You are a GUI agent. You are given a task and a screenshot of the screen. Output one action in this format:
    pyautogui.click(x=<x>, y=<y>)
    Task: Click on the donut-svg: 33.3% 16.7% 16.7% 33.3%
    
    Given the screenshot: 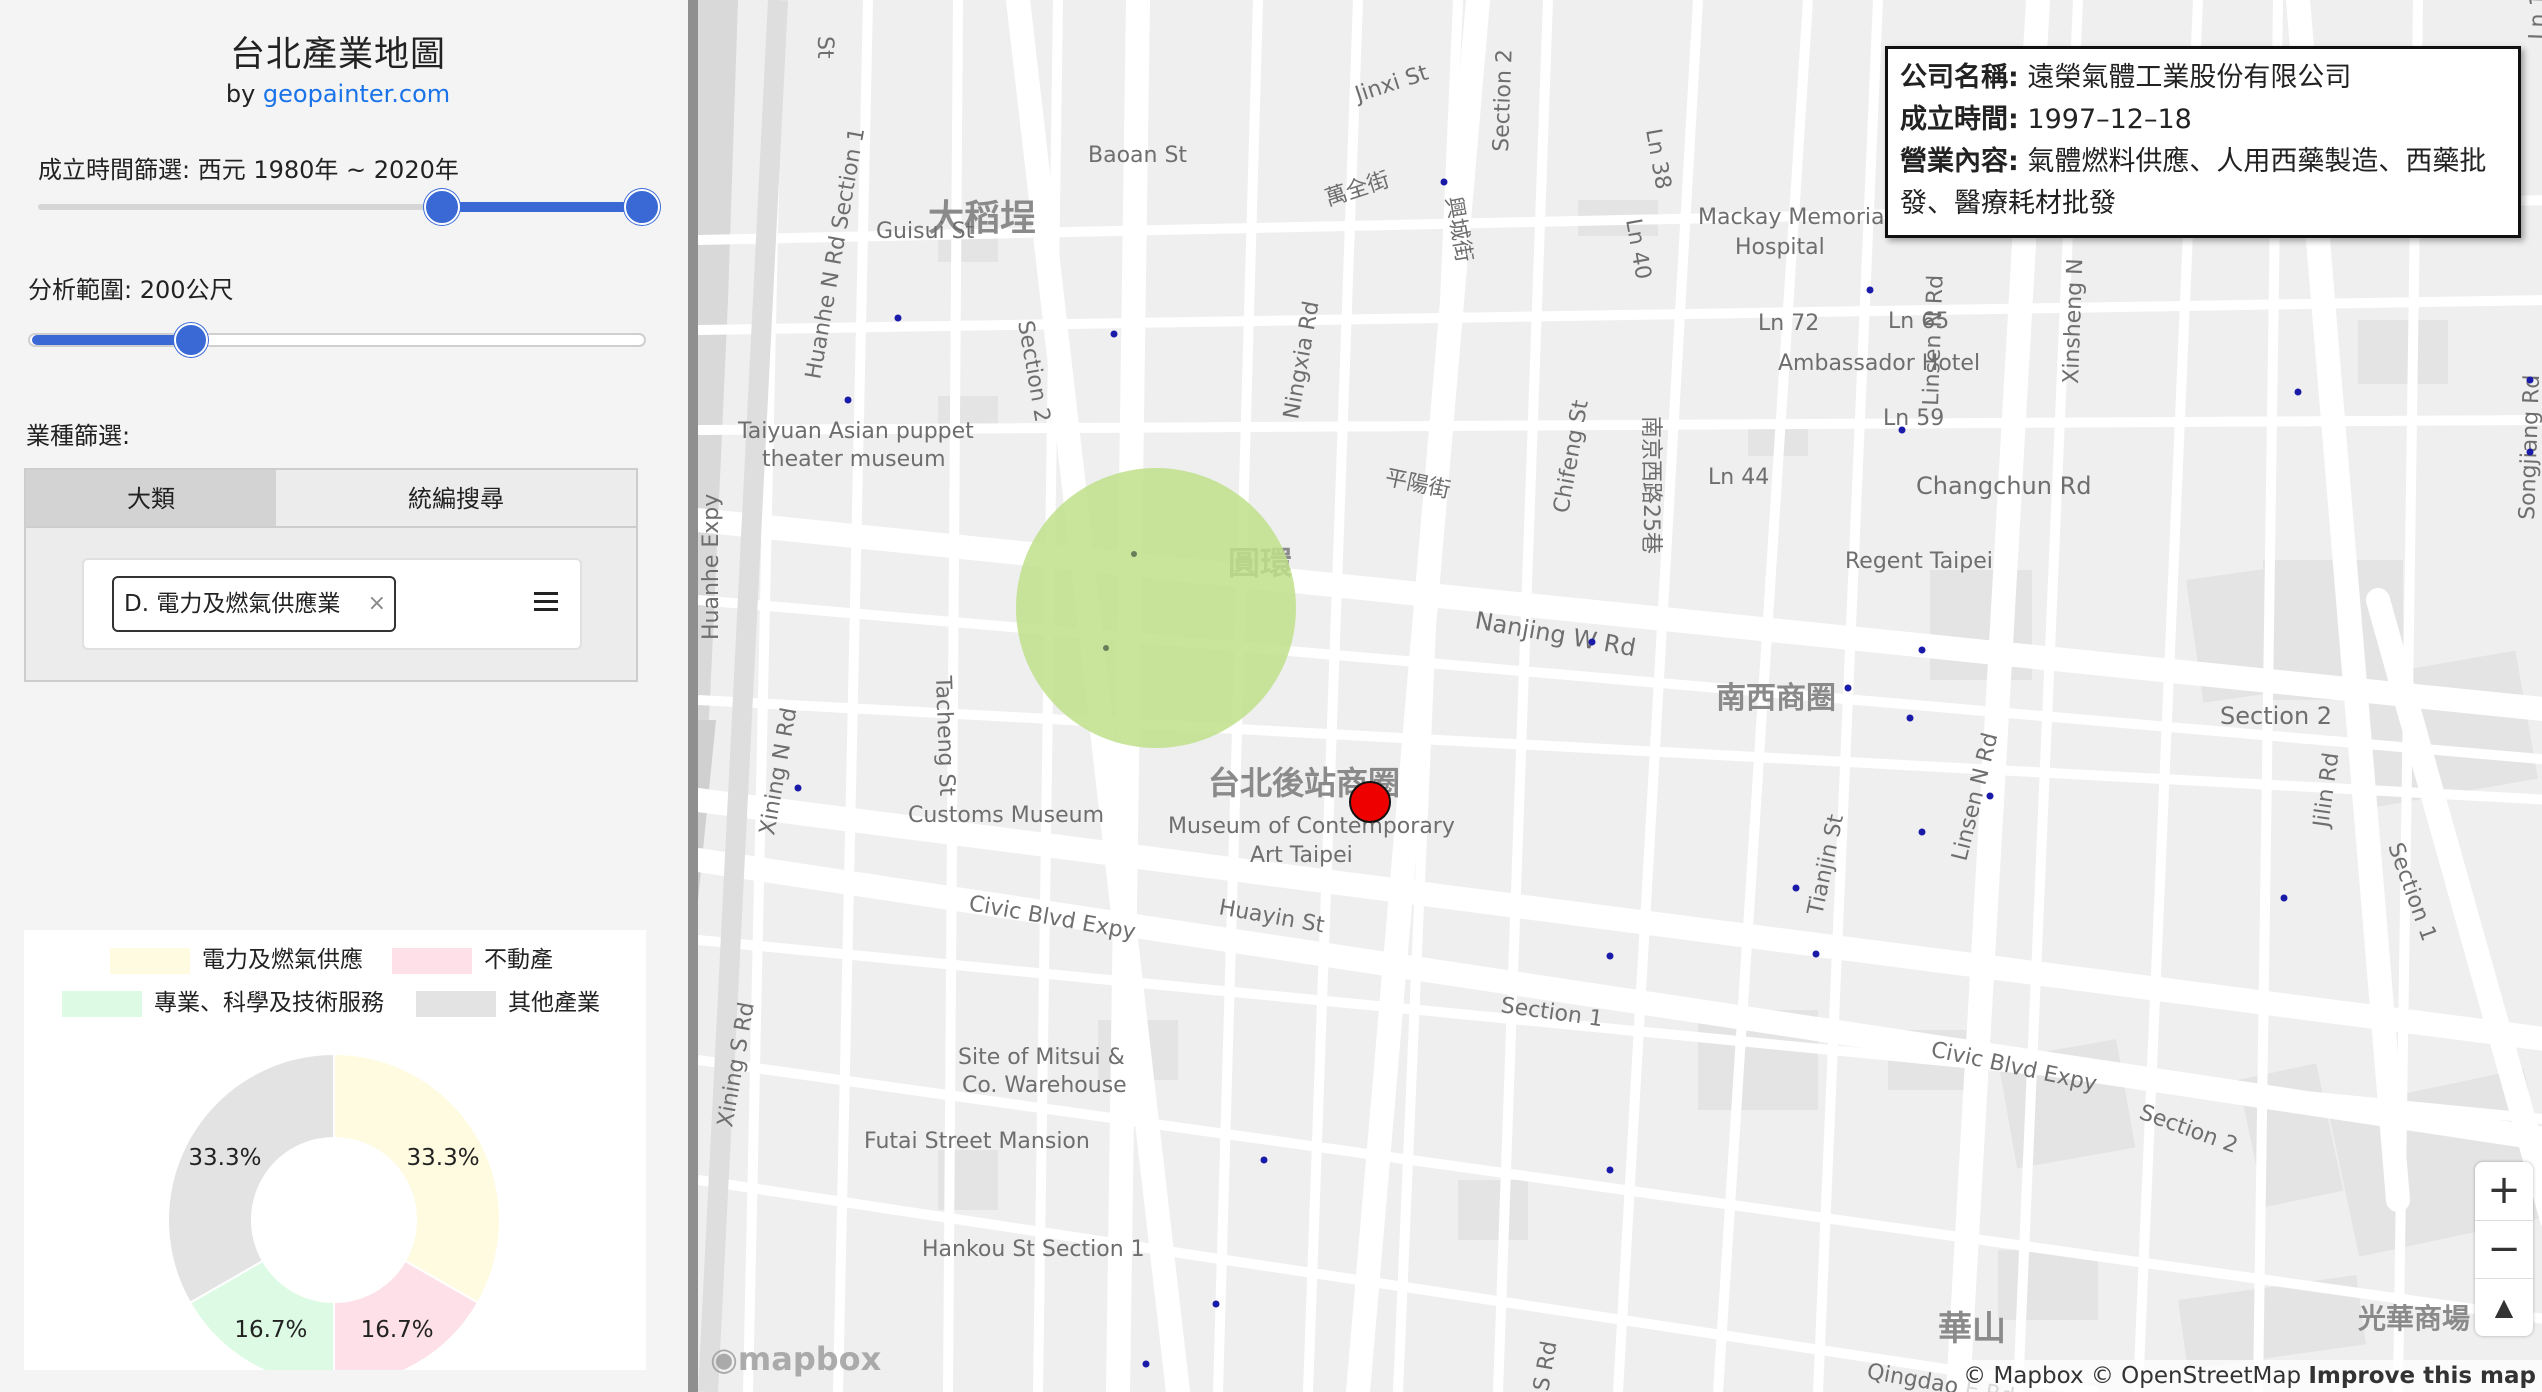 What is the action you would take?
    pyautogui.click(x=334, y=1211)
    